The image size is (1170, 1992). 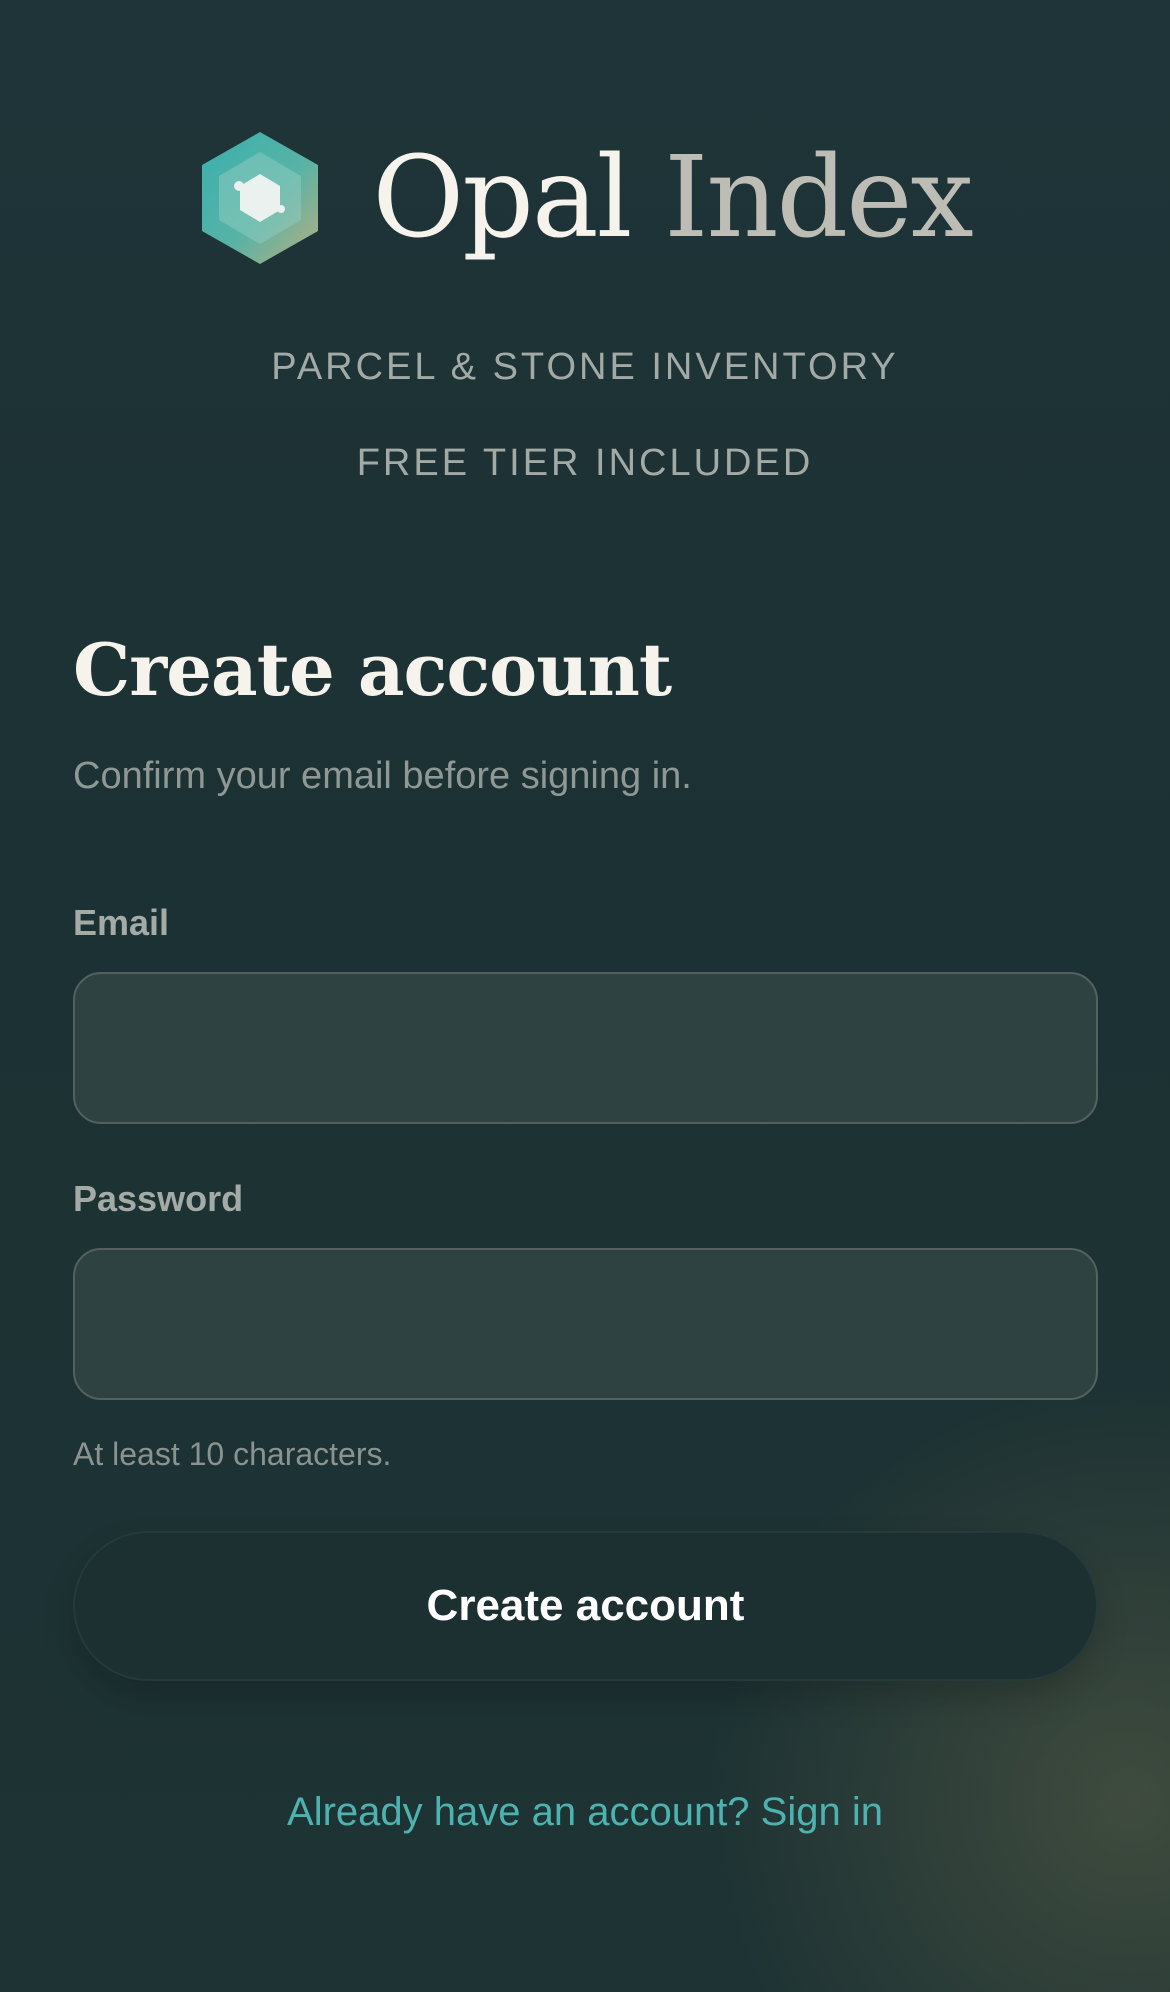 I want to click on email-field, so click(x=585, y=1048).